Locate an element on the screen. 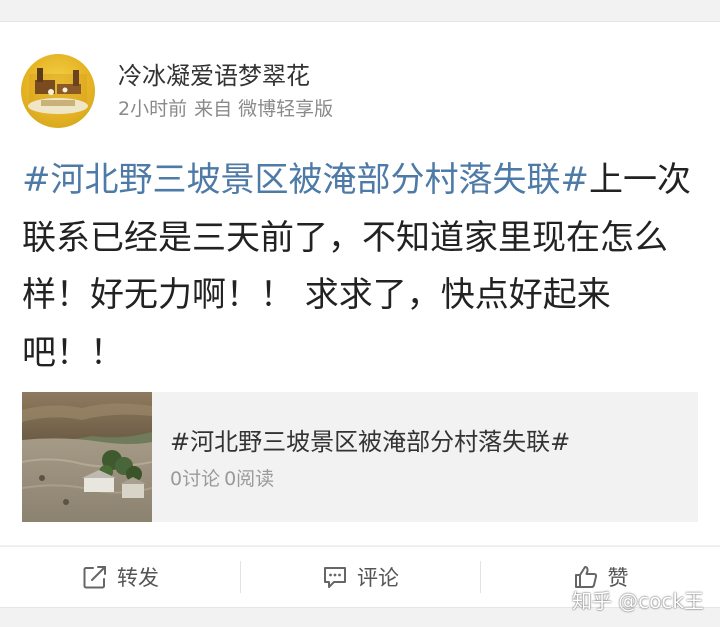 This screenshot has height=627, width=720. repost-icon is located at coordinates (94, 577).